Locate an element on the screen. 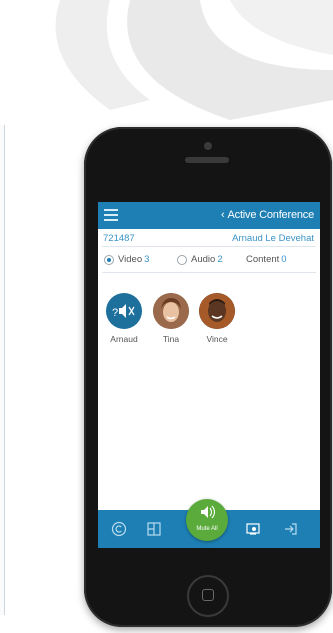  participant-arnaud: ? Arnaud is located at coordinates (124, 318).